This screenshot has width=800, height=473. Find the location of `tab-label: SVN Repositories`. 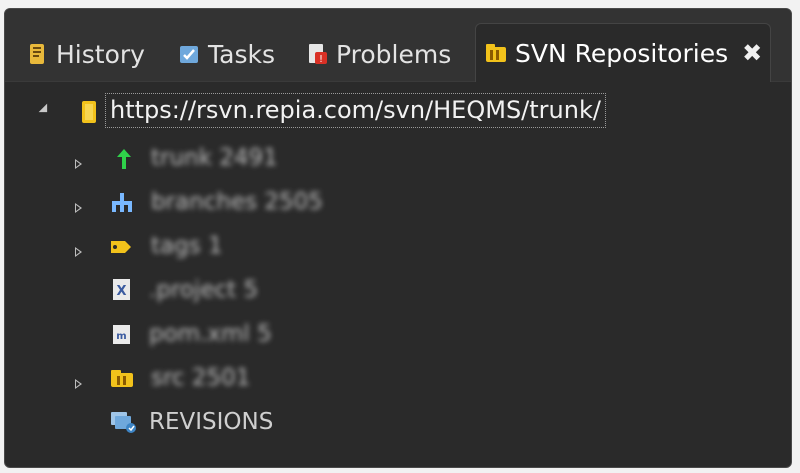

tab-label: SVN Repositories is located at coordinates (622, 53).